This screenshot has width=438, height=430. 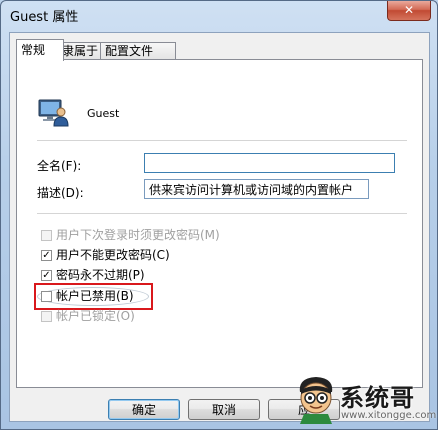 I want to click on description-value: 供来宾访问计算机或访问域的内置帐户, so click(x=251, y=190).